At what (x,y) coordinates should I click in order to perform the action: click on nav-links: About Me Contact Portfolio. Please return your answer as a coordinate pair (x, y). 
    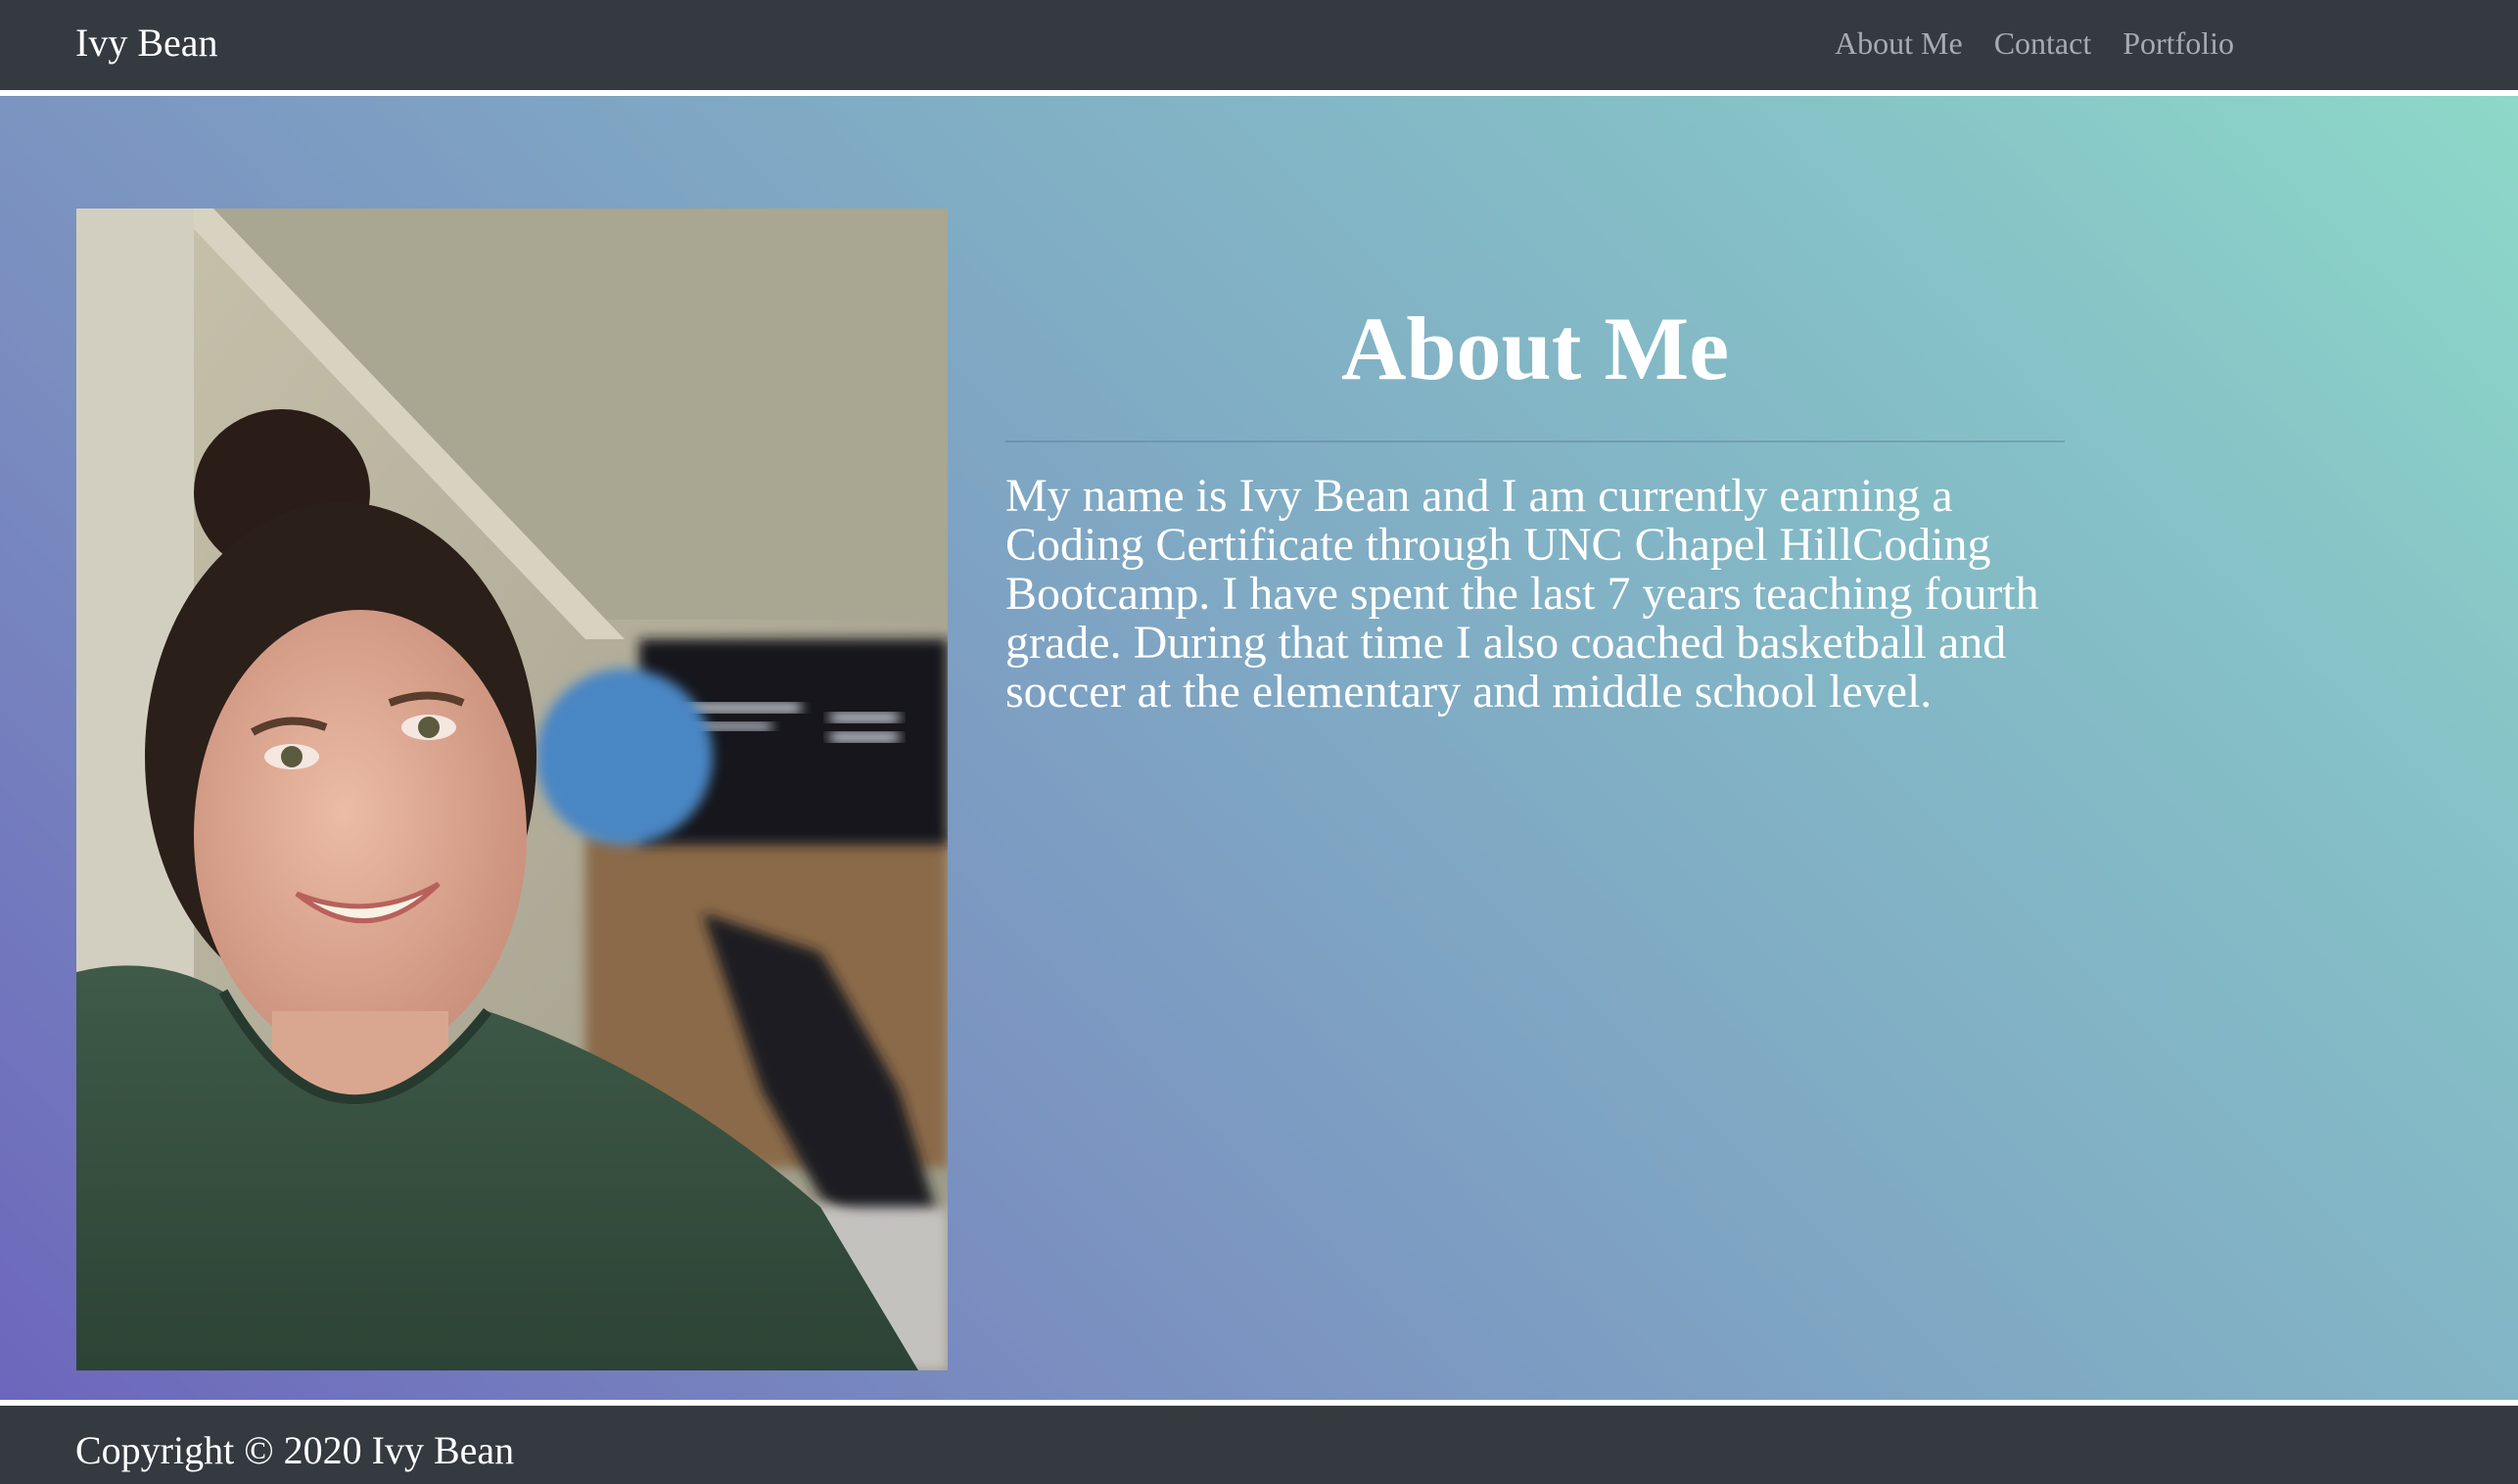
    Looking at the image, I should click on (2035, 43).